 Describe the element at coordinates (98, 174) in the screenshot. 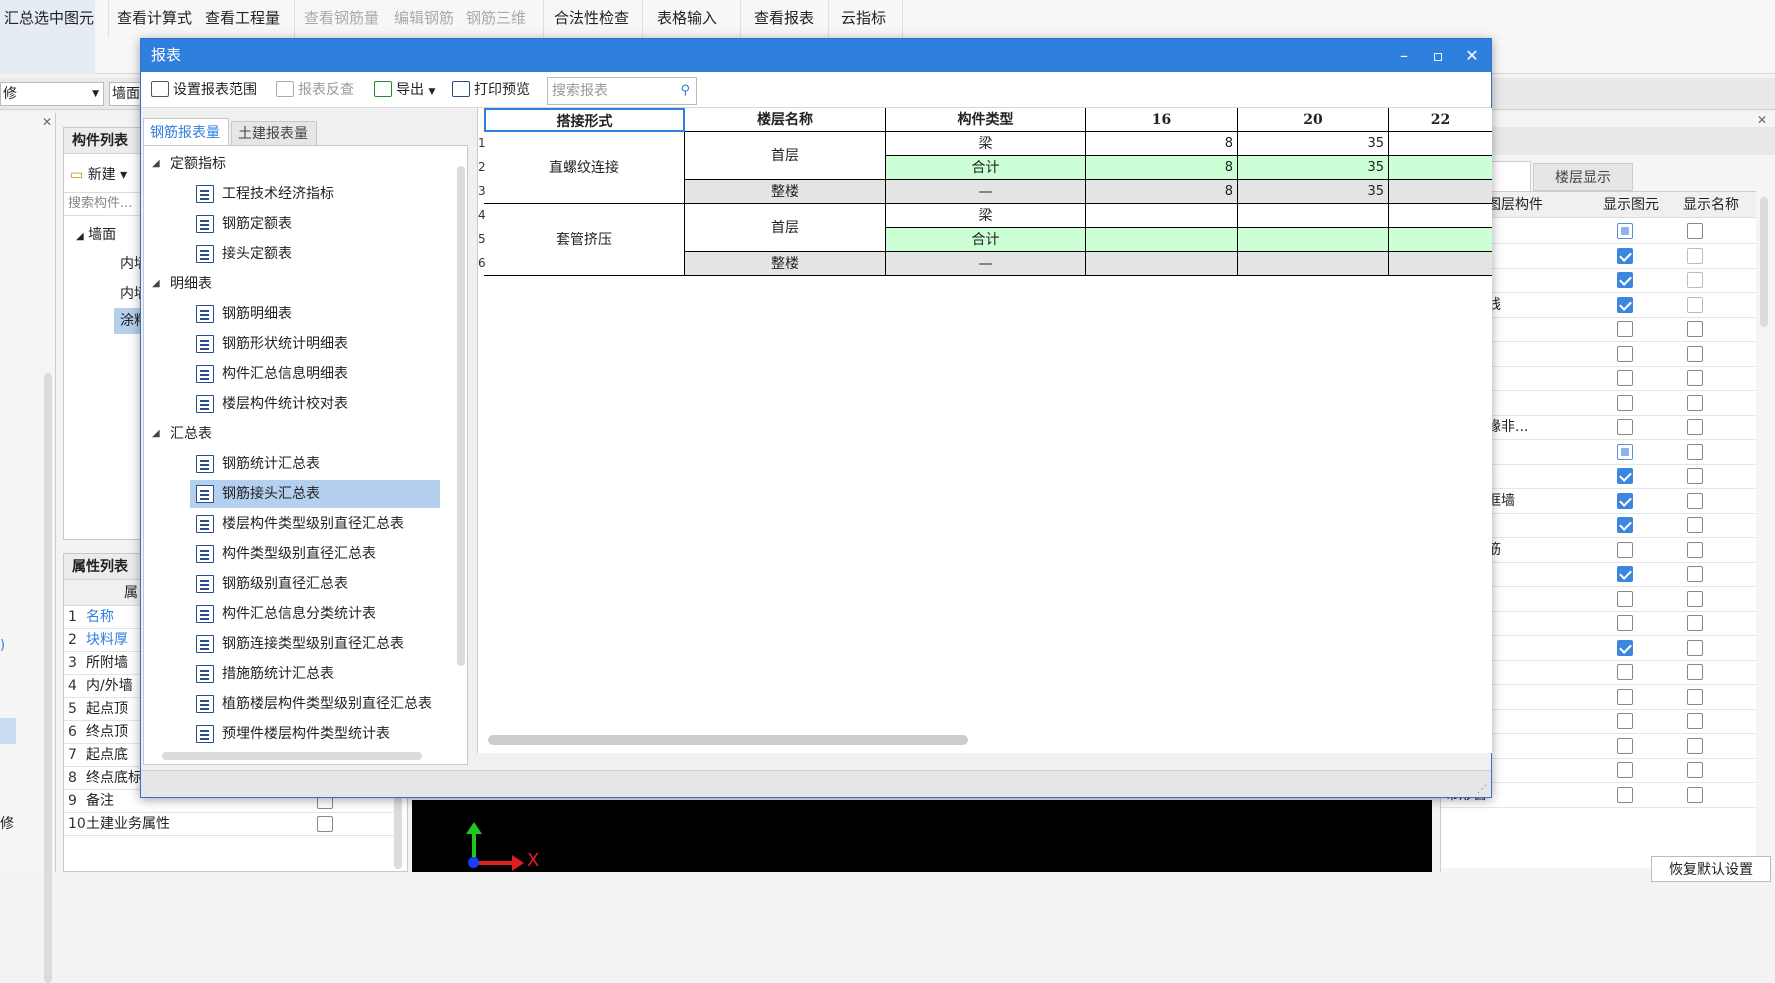

I see `new-component-button: ▭ 新建 ▾` at that location.